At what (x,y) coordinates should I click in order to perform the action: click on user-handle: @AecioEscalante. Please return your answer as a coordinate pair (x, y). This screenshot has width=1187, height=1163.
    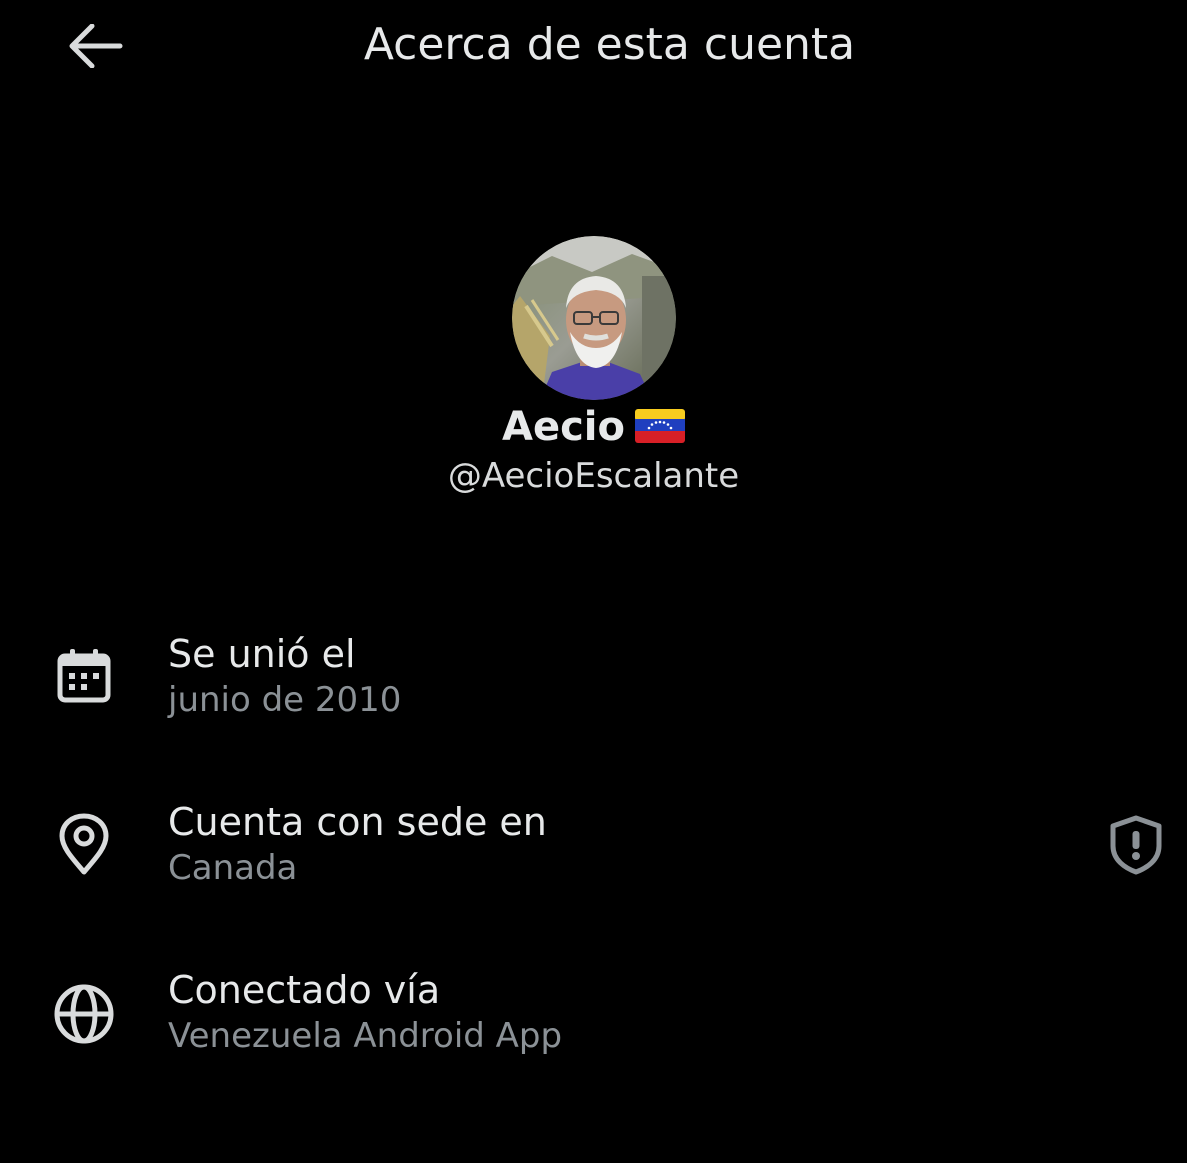
    Looking at the image, I should click on (593, 476).